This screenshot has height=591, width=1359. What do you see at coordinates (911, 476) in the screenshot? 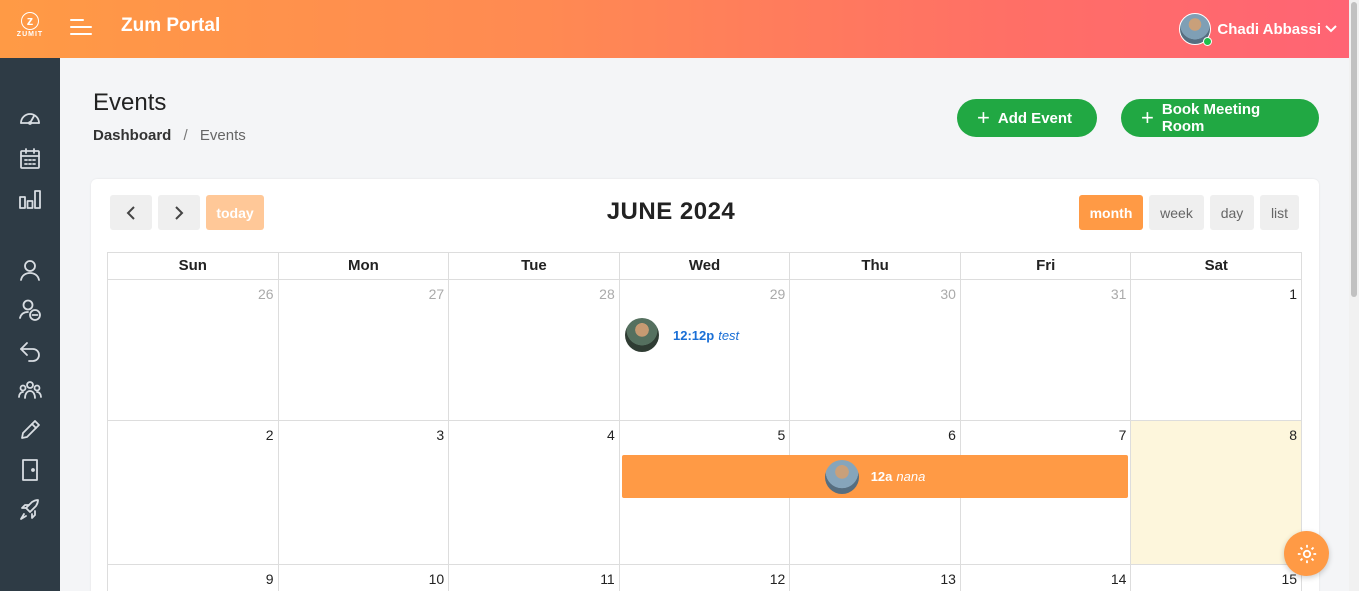
I see `event-name: nana` at bounding box center [911, 476].